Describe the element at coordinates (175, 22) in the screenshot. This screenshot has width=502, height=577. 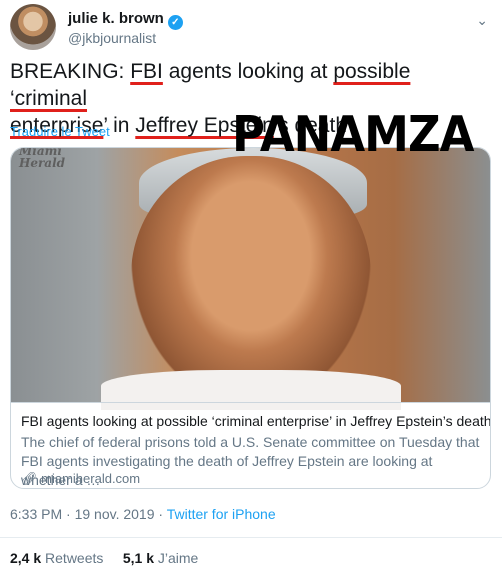
I see `verified-badge-icon: ✓` at that location.